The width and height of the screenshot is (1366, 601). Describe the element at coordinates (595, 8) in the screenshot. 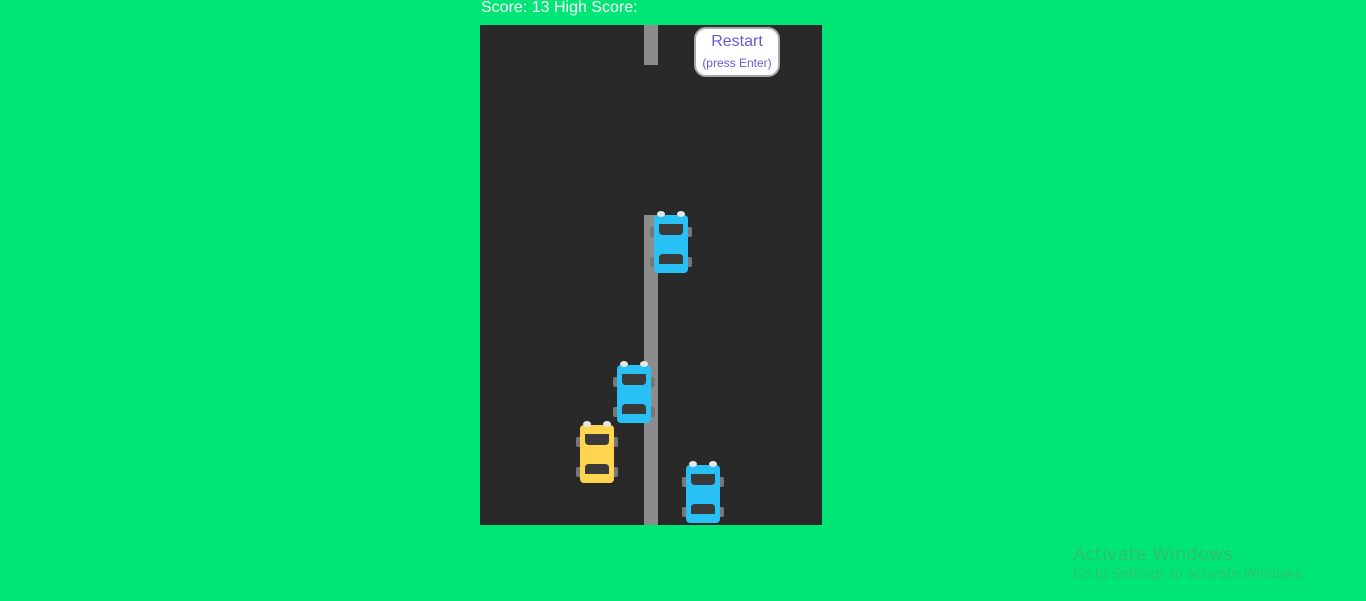

I see `high-score-label: High Score:` at that location.